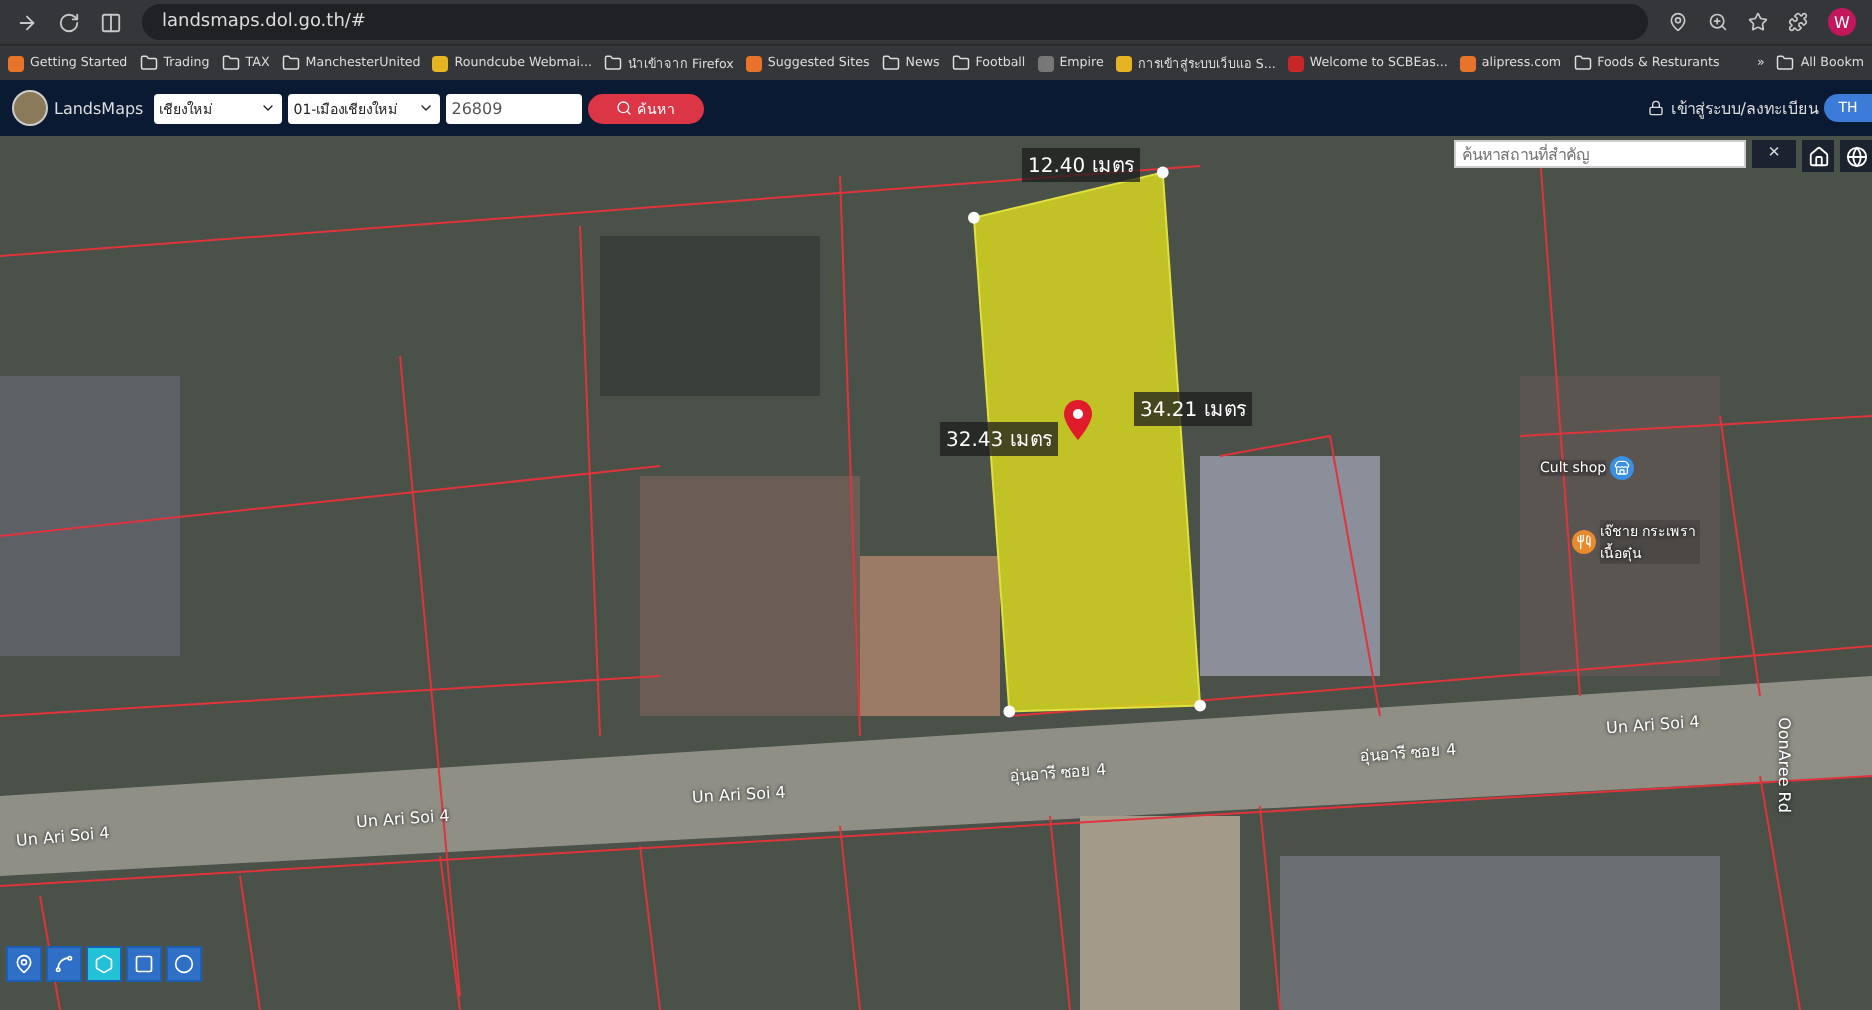 The width and height of the screenshot is (1872, 1010). I want to click on rectangle-icon, so click(144, 964).